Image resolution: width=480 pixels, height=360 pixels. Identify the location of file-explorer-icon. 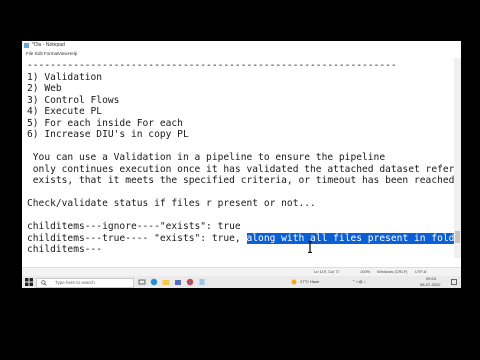
(166, 282).